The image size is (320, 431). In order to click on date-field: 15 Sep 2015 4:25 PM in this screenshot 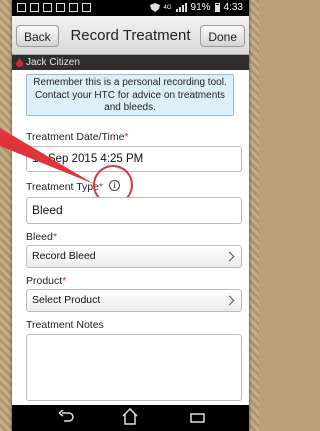, I will do `click(134, 159)`.